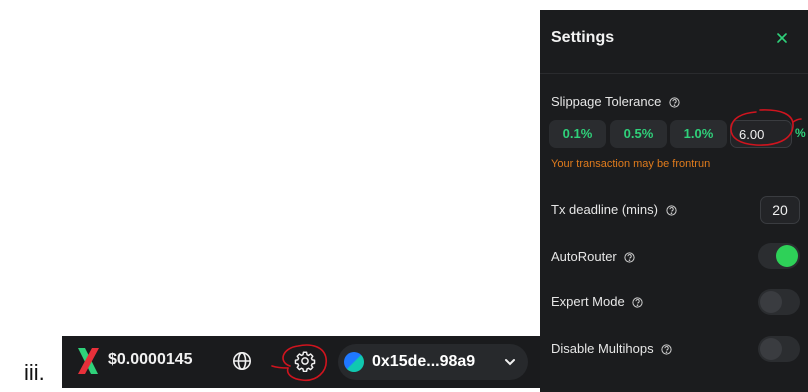 The height and width of the screenshot is (392, 808). I want to click on globe-icon, so click(242, 361).